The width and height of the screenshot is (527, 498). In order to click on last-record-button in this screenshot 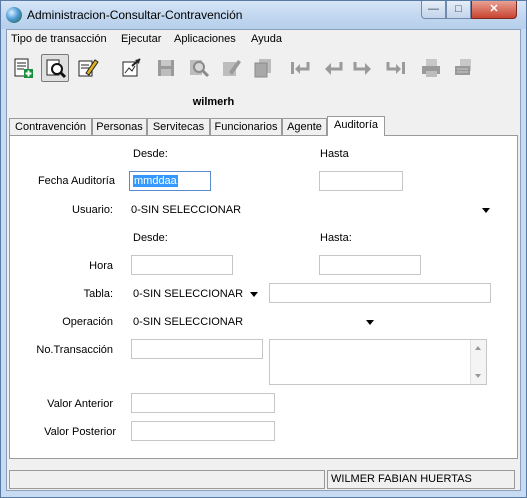, I will do `click(397, 68)`.